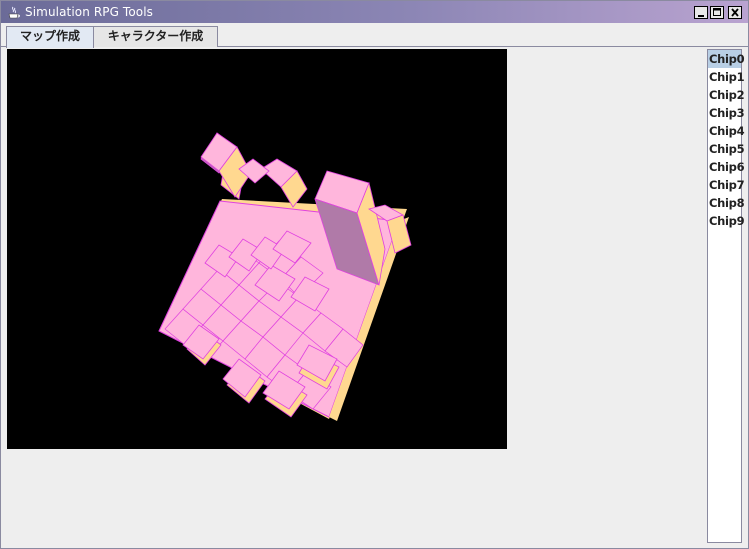 This screenshot has width=749, height=549. What do you see at coordinates (726, 221) in the screenshot?
I see `chip-list-item: Chip9` at bounding box center [726, 221].